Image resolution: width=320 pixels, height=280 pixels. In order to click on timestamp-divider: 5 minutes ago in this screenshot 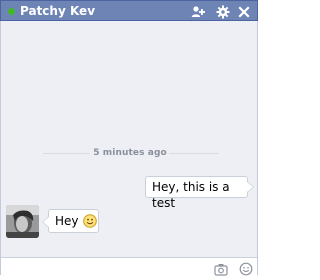, I will do `click(132, 153)`.